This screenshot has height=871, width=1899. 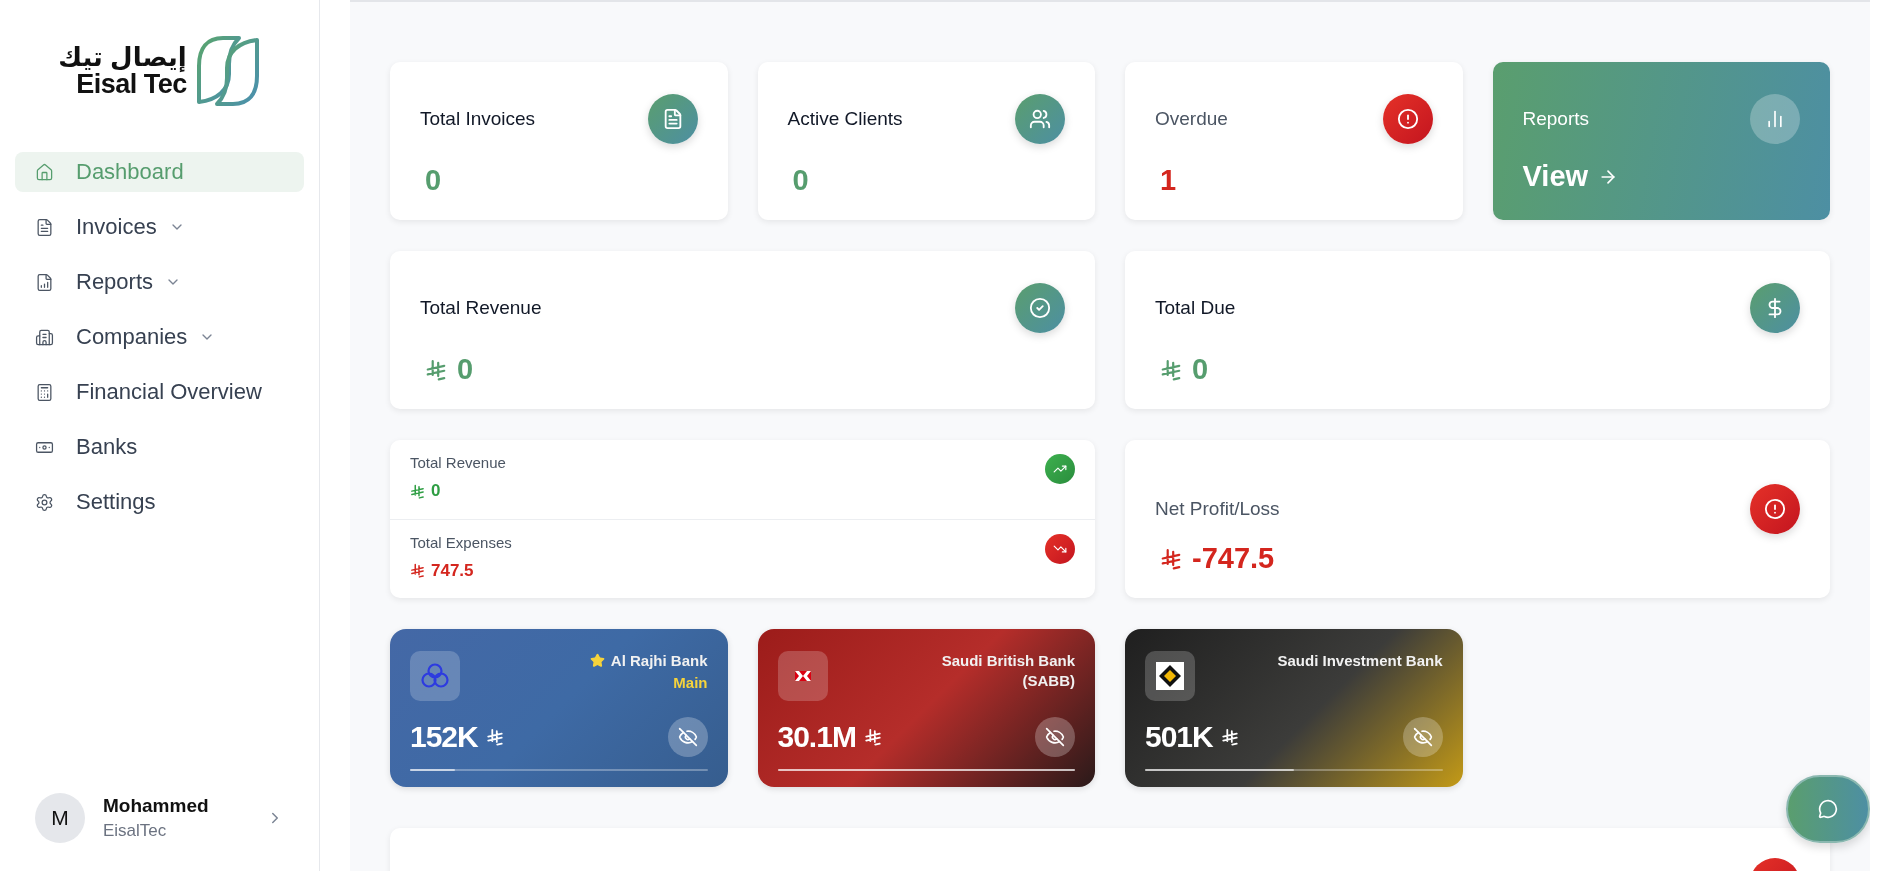 I want to click on bank-card: Al Rajhi Bank Main 152K, so click(x=559, y=708).